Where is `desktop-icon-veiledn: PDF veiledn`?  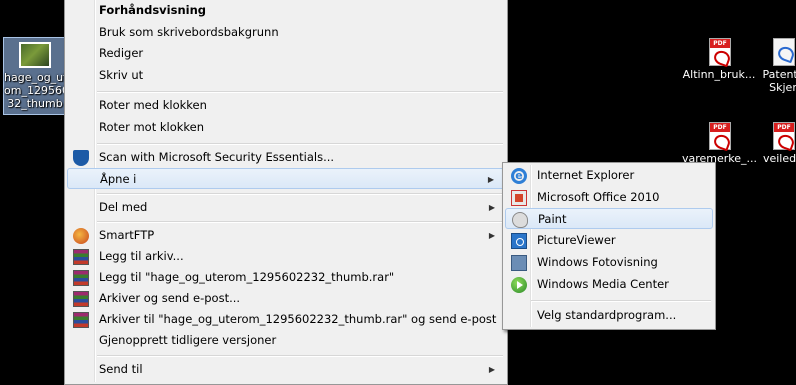
desktop-icon-veiledn: PDF veiledn is located at coordinates (777, 142).